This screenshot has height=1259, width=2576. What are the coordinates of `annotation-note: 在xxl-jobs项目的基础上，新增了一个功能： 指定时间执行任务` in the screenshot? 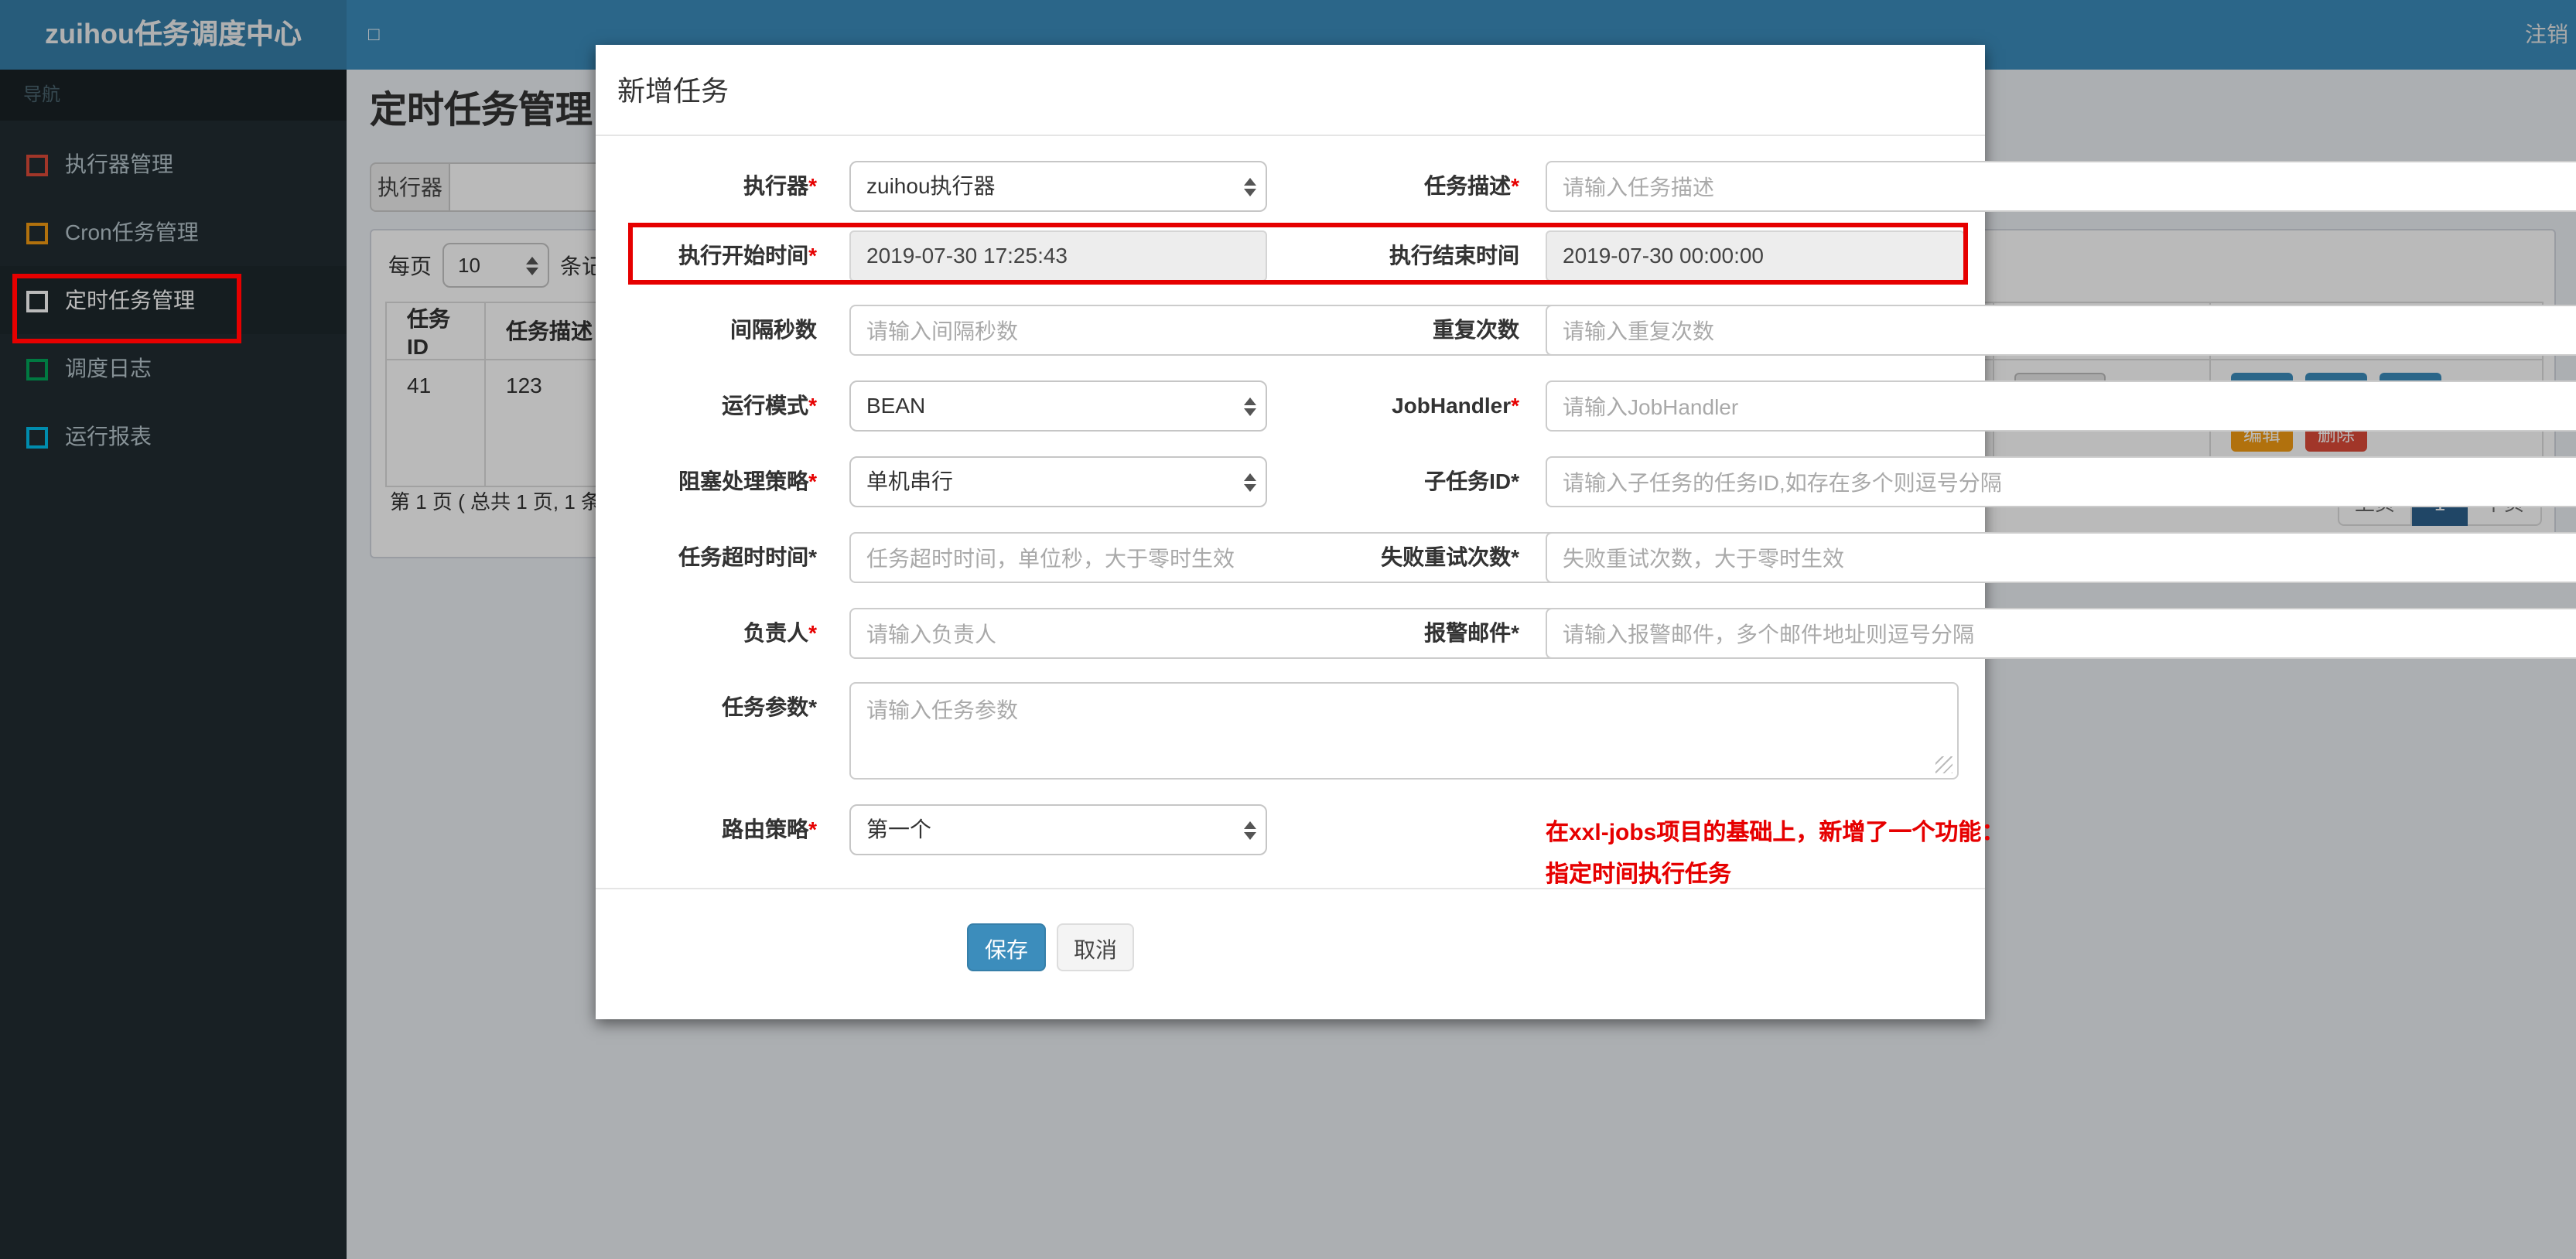 It's located at (1775, 854).